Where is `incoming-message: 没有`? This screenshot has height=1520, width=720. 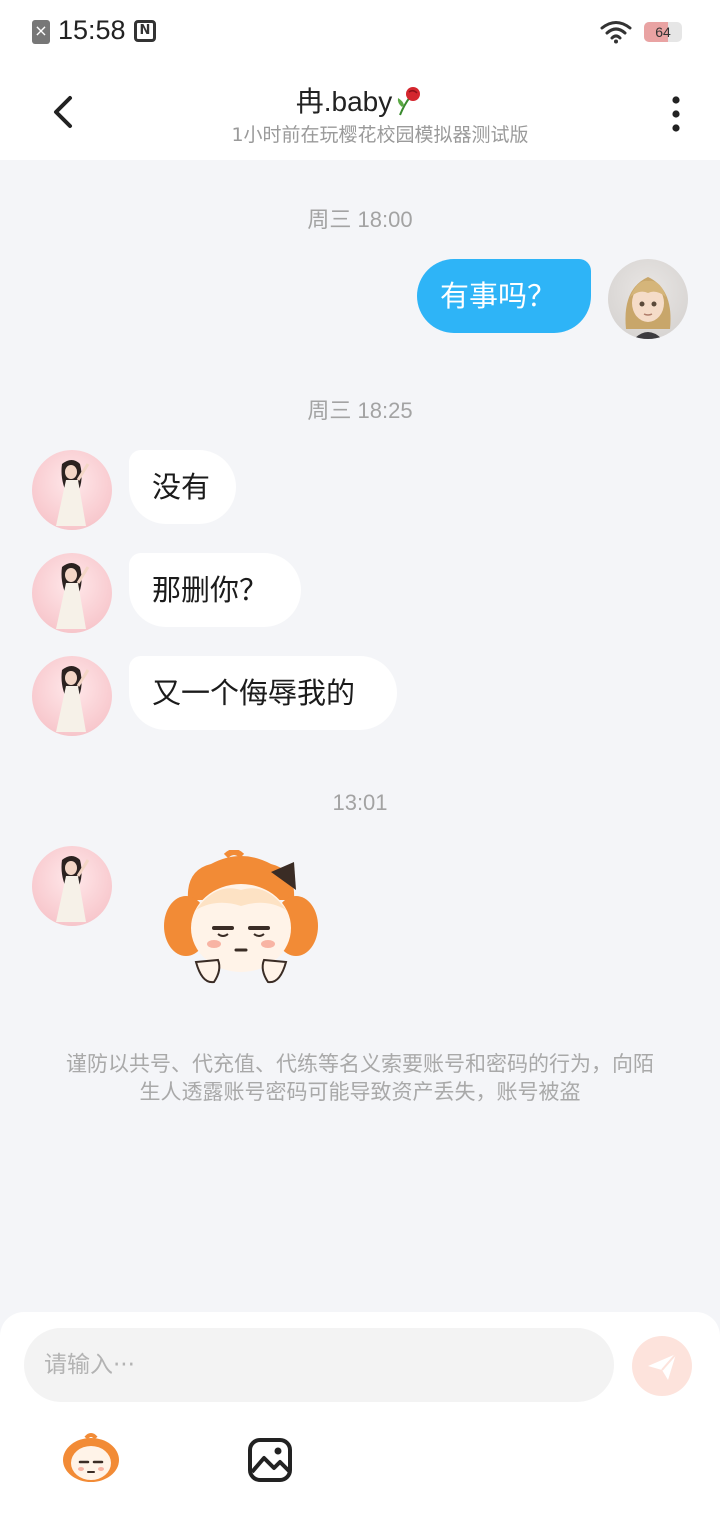
incoming-message: 没有 is located at coordinates (182, 487).